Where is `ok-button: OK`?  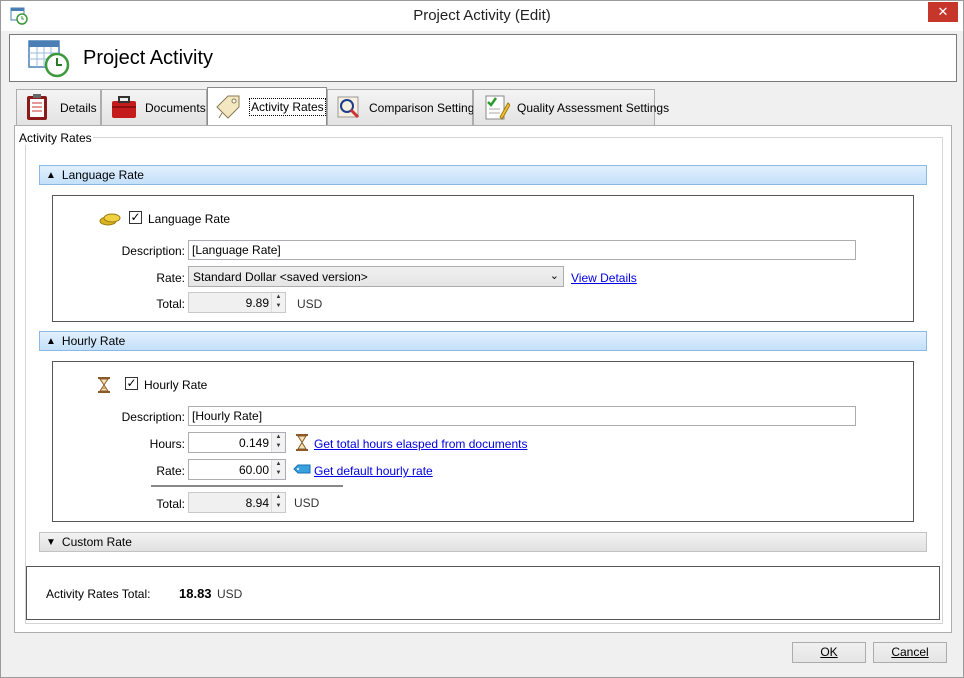 ok-button: OK is located at coordinates (829, 652).